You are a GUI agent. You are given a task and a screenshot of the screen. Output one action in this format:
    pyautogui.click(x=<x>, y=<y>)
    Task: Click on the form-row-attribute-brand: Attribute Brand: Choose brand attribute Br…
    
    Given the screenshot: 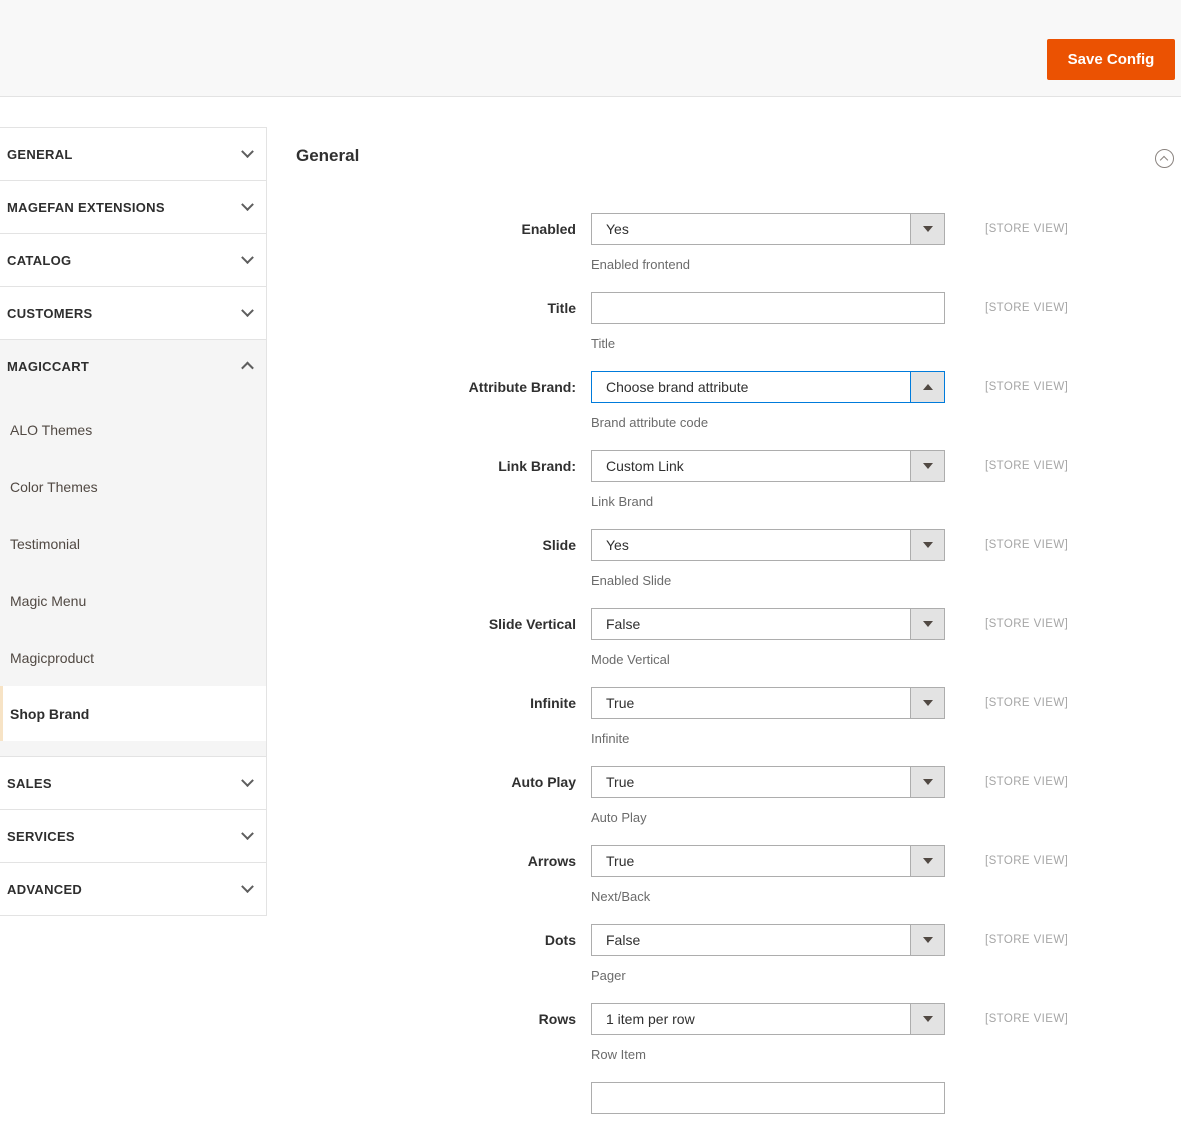 What is the action you would take?
    pyautogui.click(x=738, y=400)
    